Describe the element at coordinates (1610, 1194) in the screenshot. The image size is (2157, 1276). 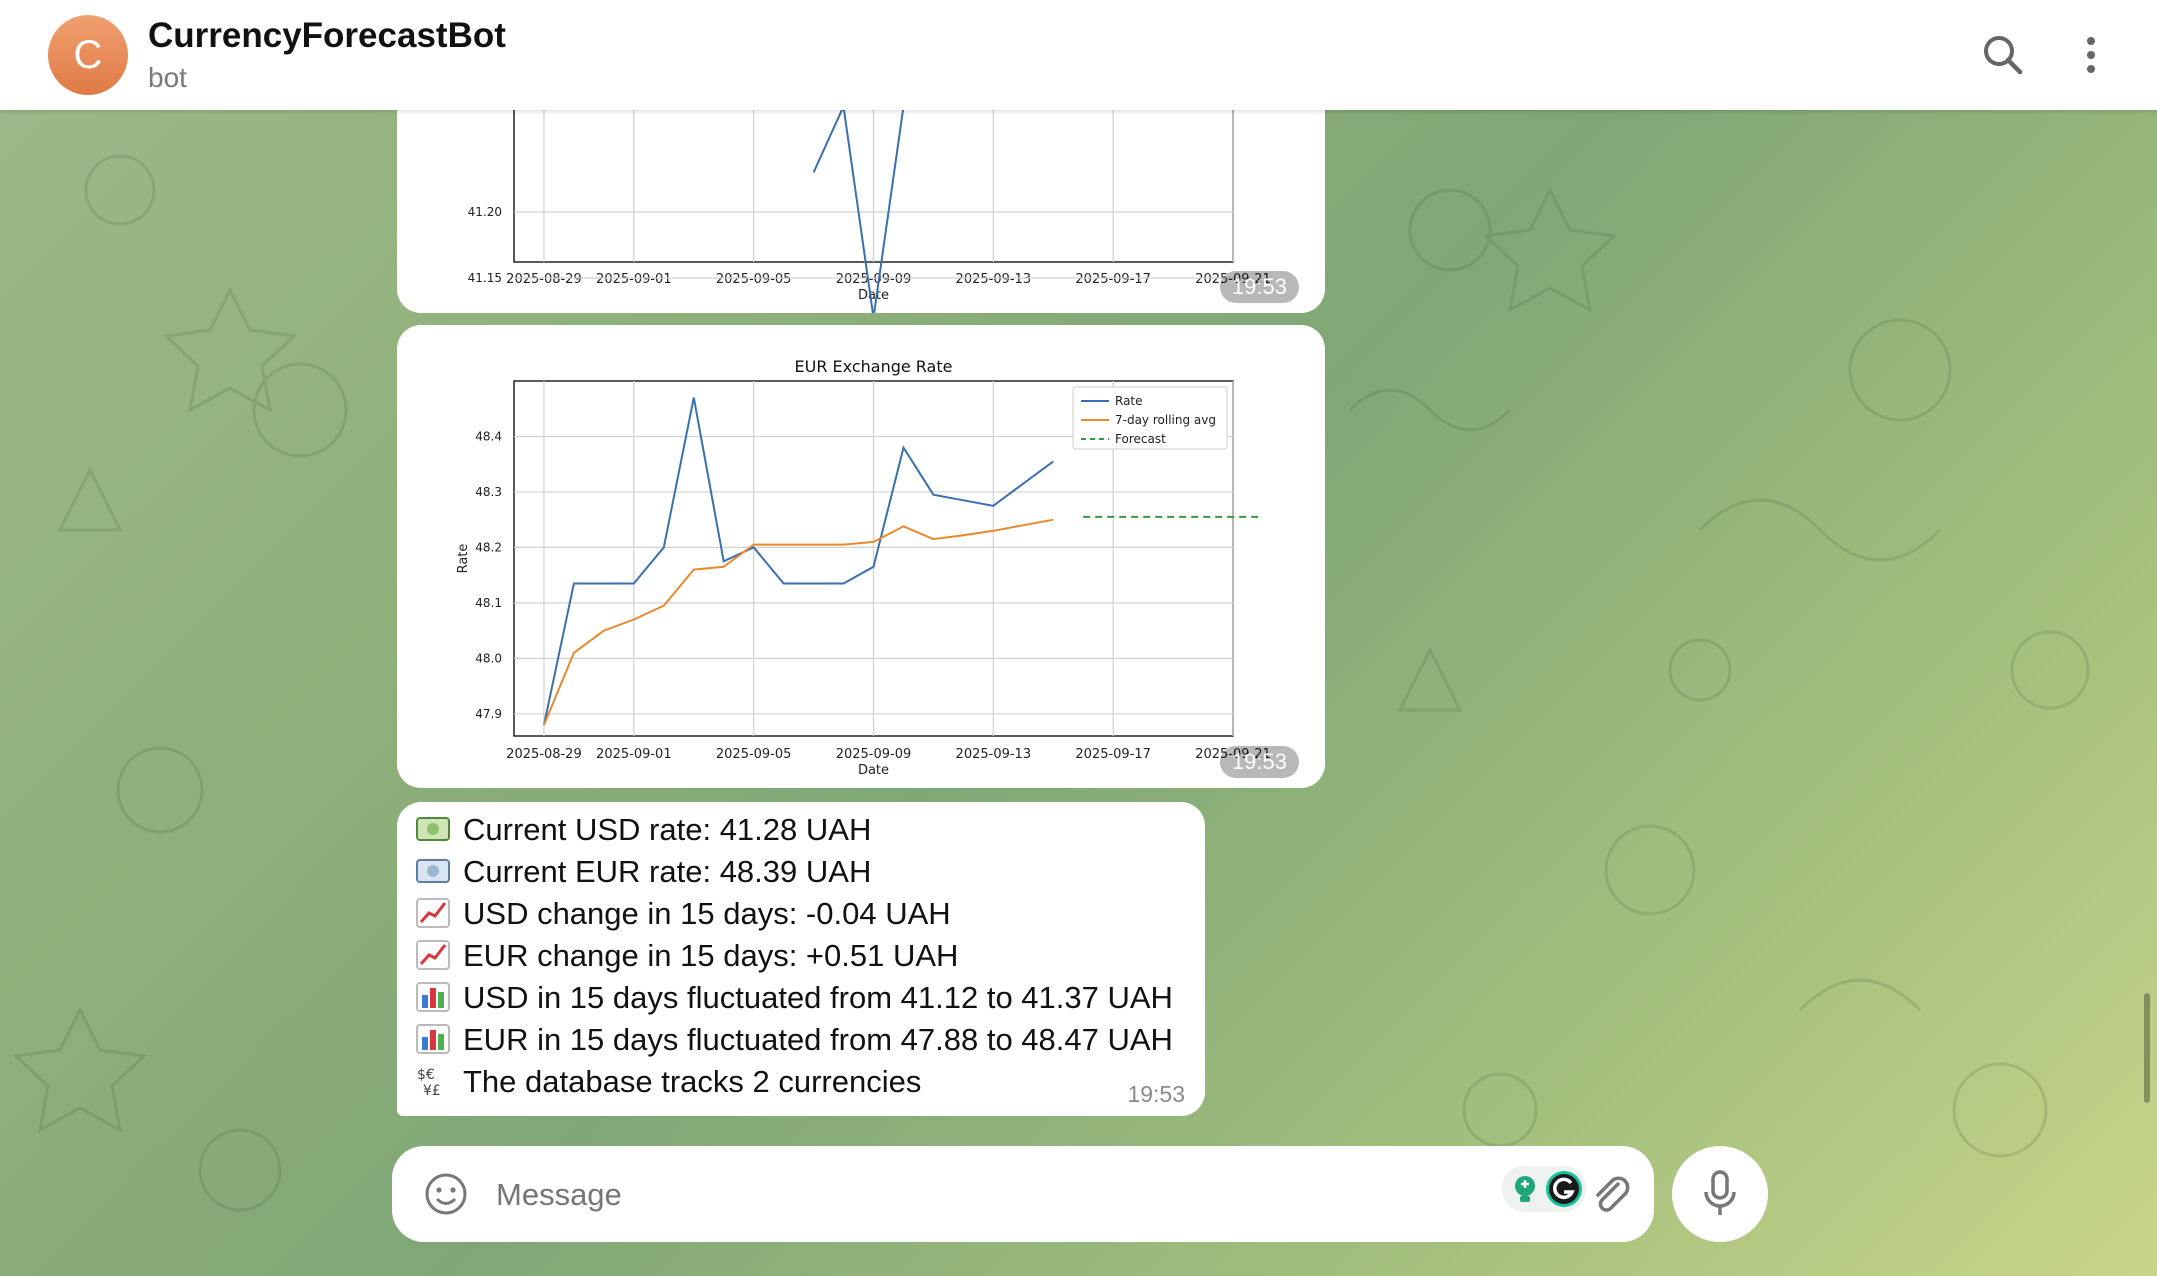
I see `attach-icon` at that location.